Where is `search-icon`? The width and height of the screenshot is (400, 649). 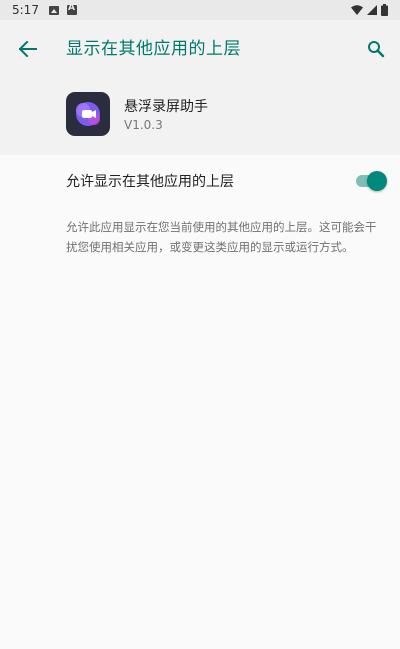
search-icon is located at coordinates (376, 49).